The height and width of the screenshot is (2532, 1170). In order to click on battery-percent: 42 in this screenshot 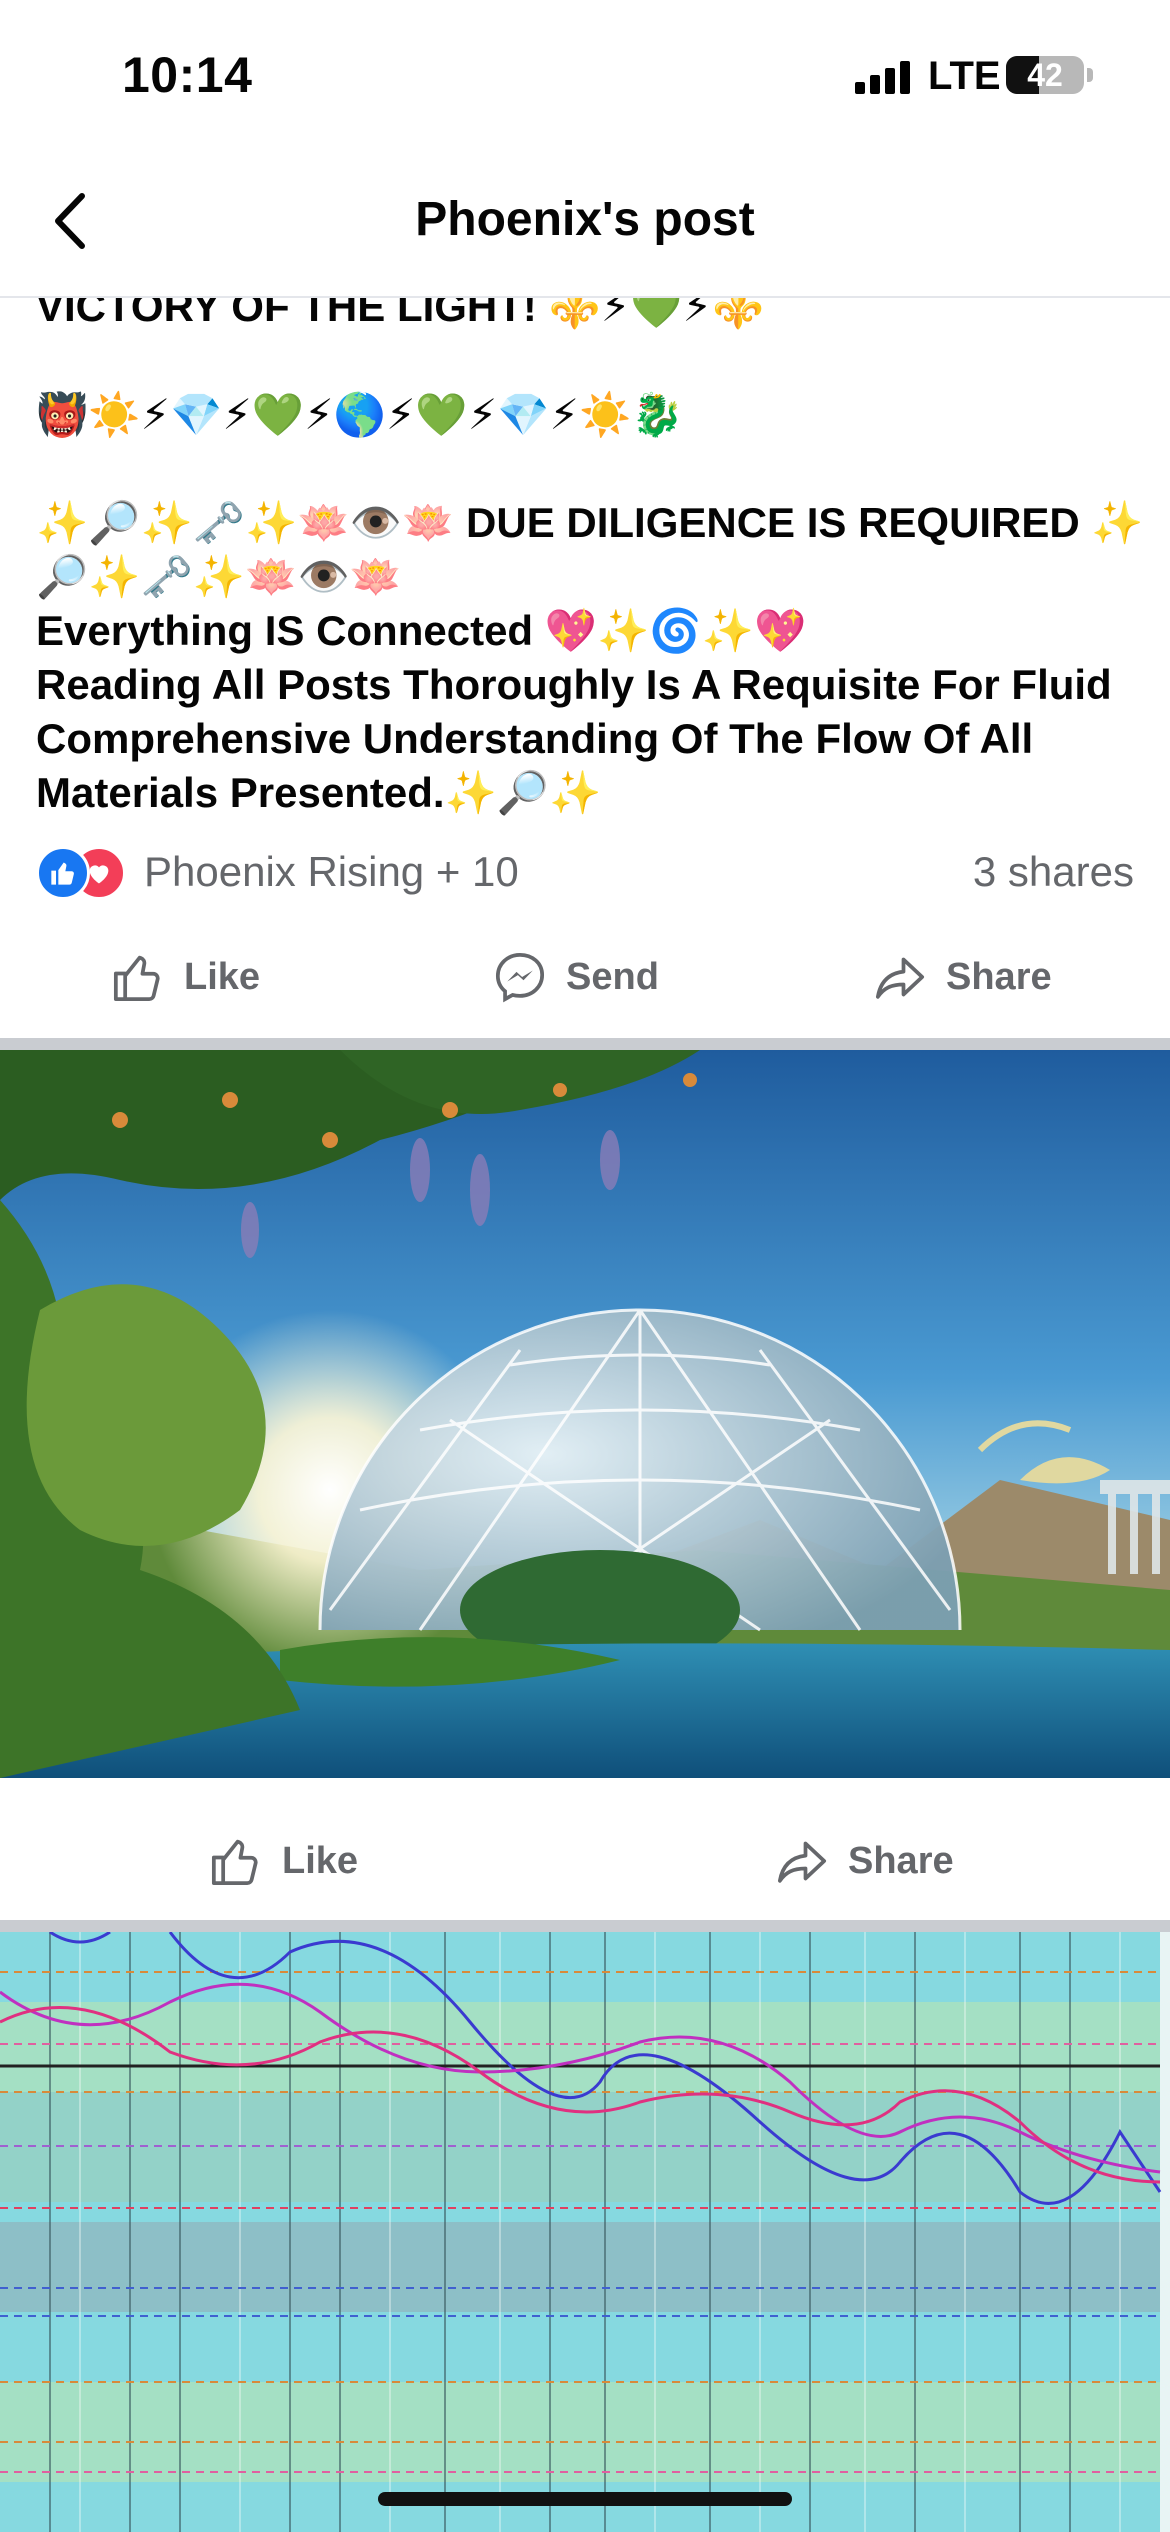, I will do `click(1045, 75)`.